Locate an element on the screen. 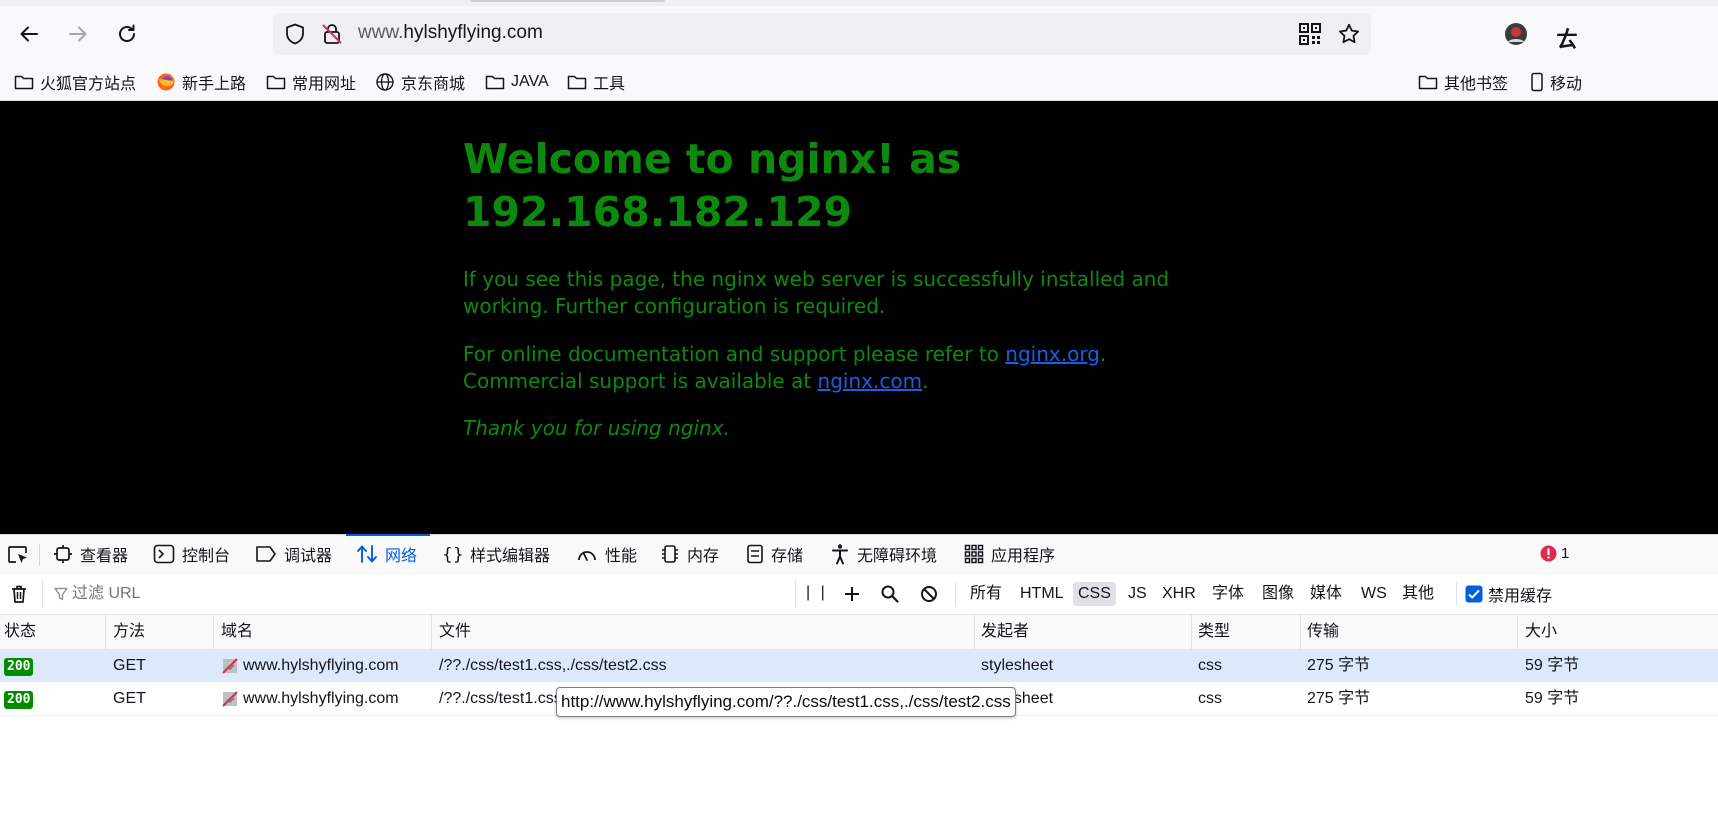 This screenshot has height=817, width=1718. bookmark-star-icon is located at coordinates (1349, 34).